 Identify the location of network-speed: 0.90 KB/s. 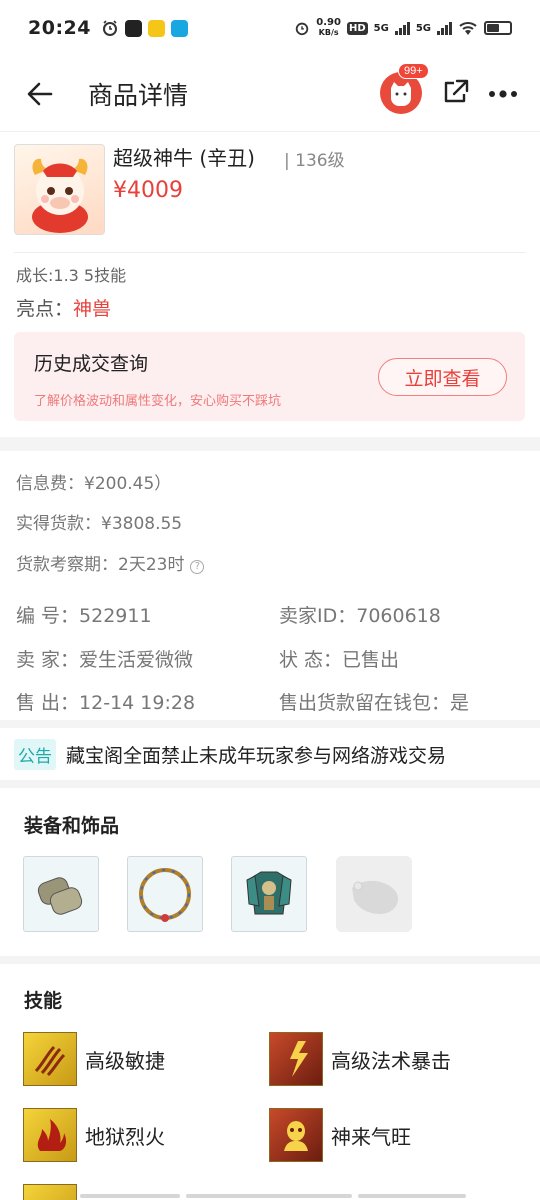
(328, 28).